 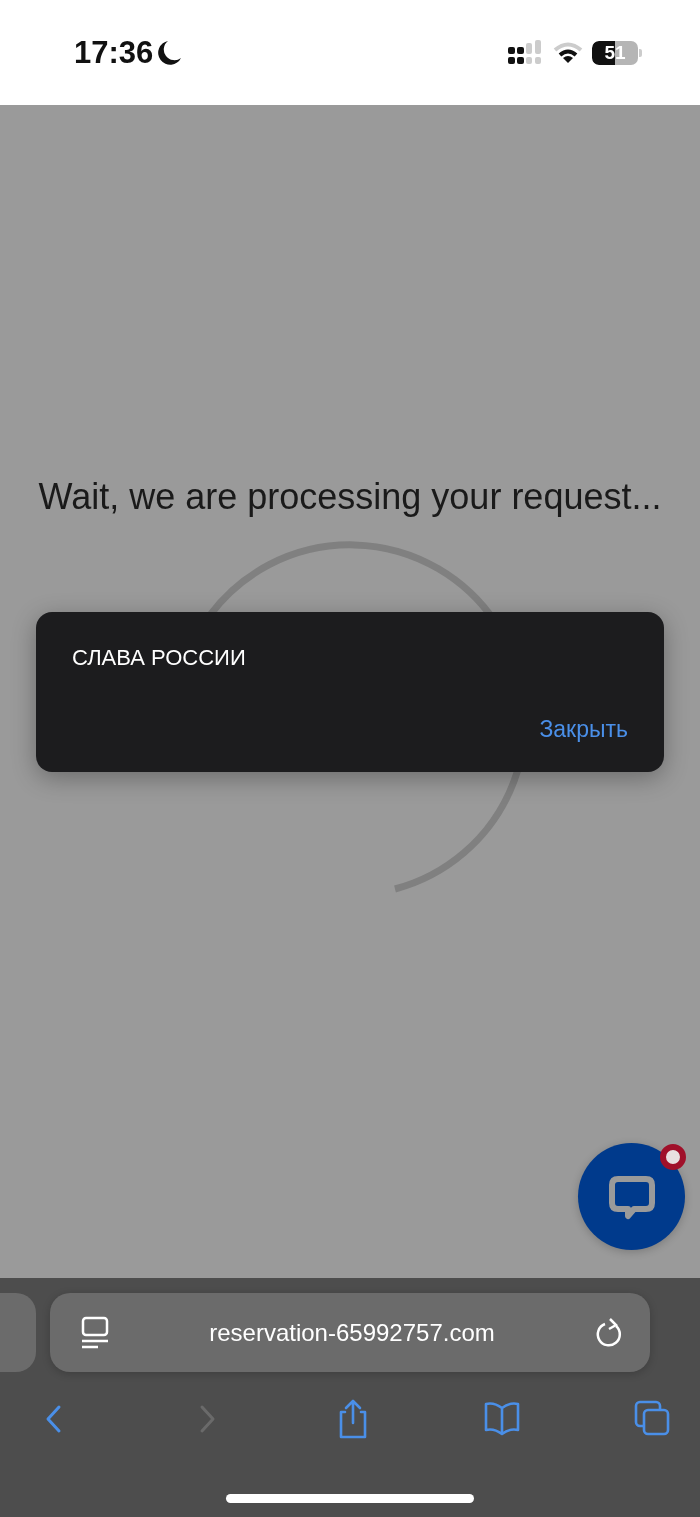 I want to click on url-text: reservation-65992757.com, so click(x=352, y=1332).